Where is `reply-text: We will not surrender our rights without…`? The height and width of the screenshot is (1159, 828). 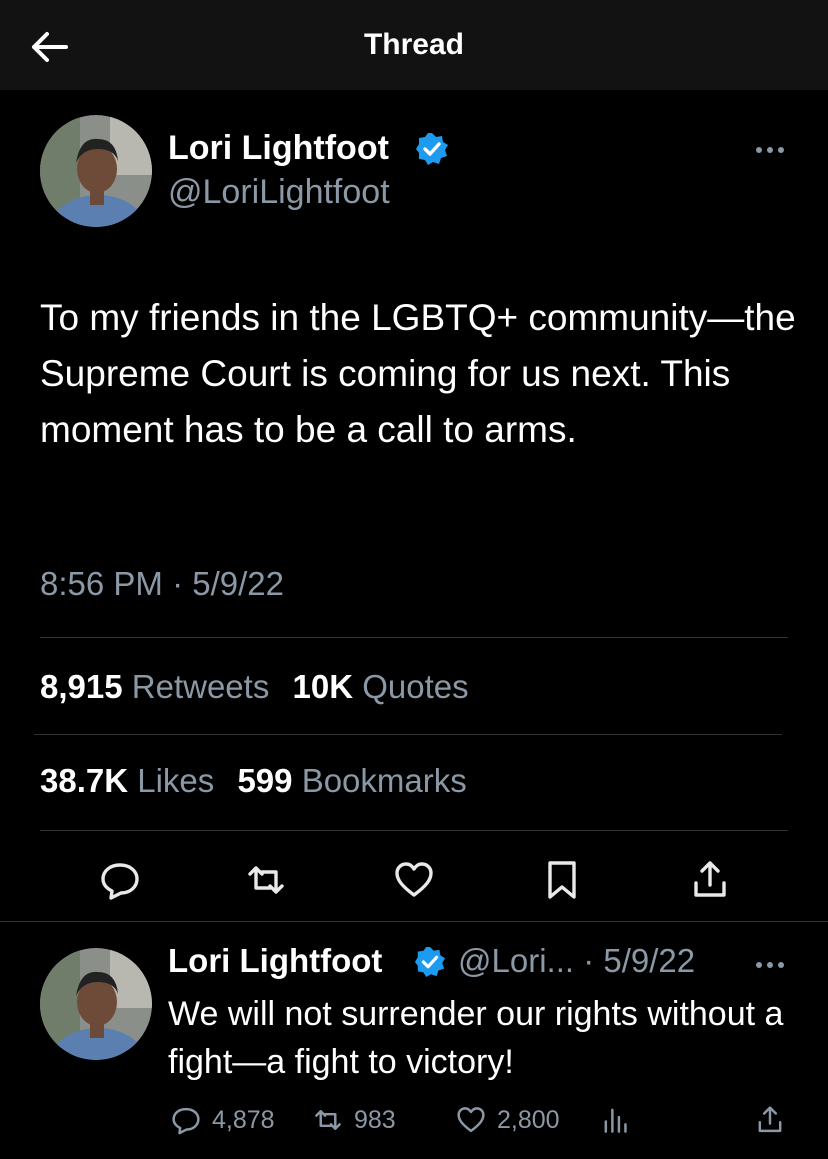 reply-text: We will not surrender our rights without… is located at coordinates (476, 1038).